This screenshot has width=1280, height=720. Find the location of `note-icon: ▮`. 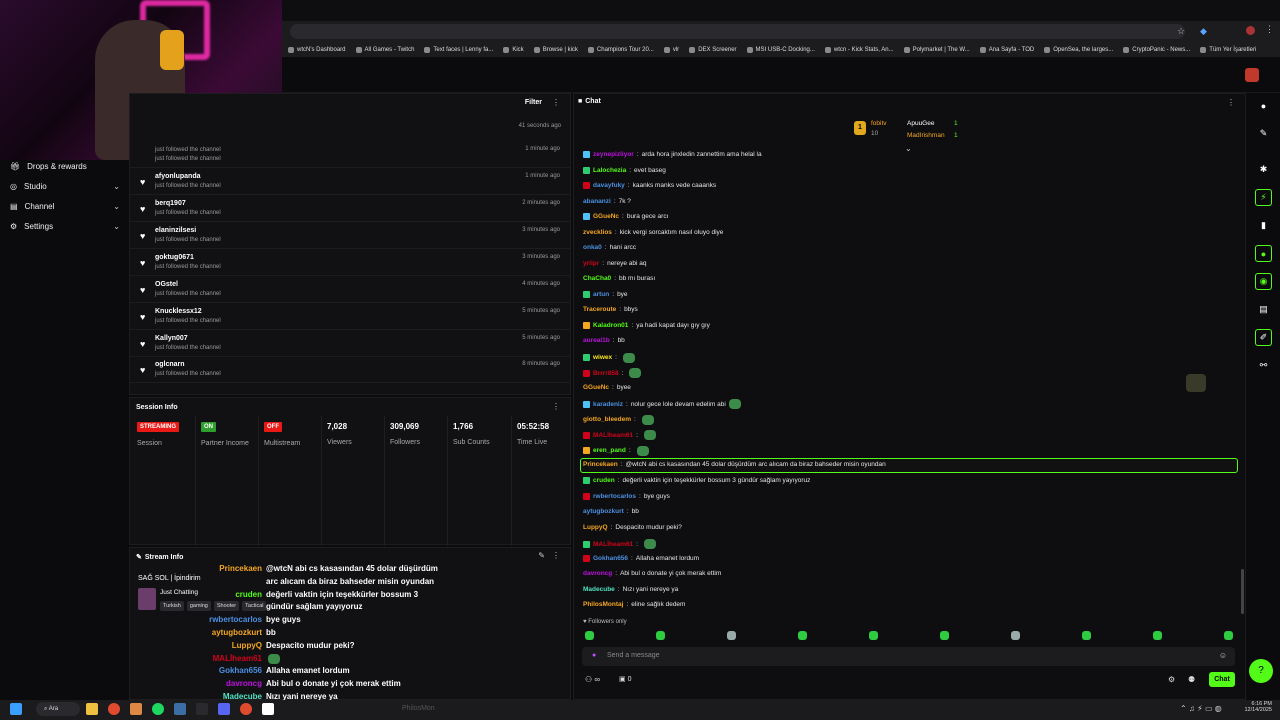

note-icon: ▮ is located at coordinates (1263, 225).